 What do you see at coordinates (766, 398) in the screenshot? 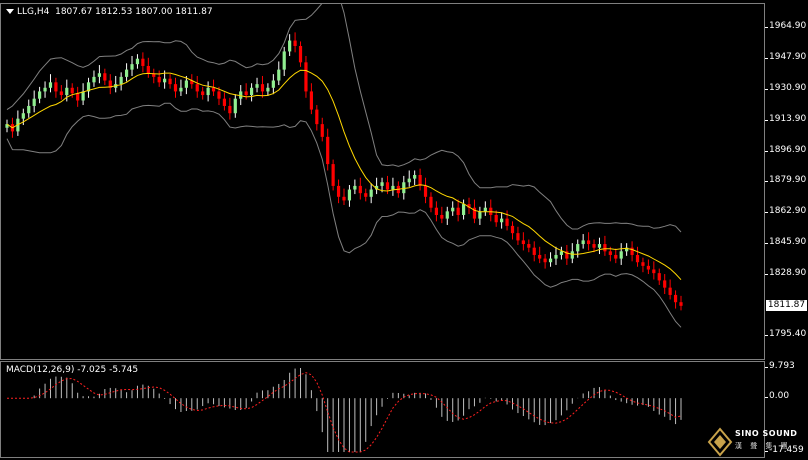
I see `macd-tick-mark` at bounding box center [766, 398].